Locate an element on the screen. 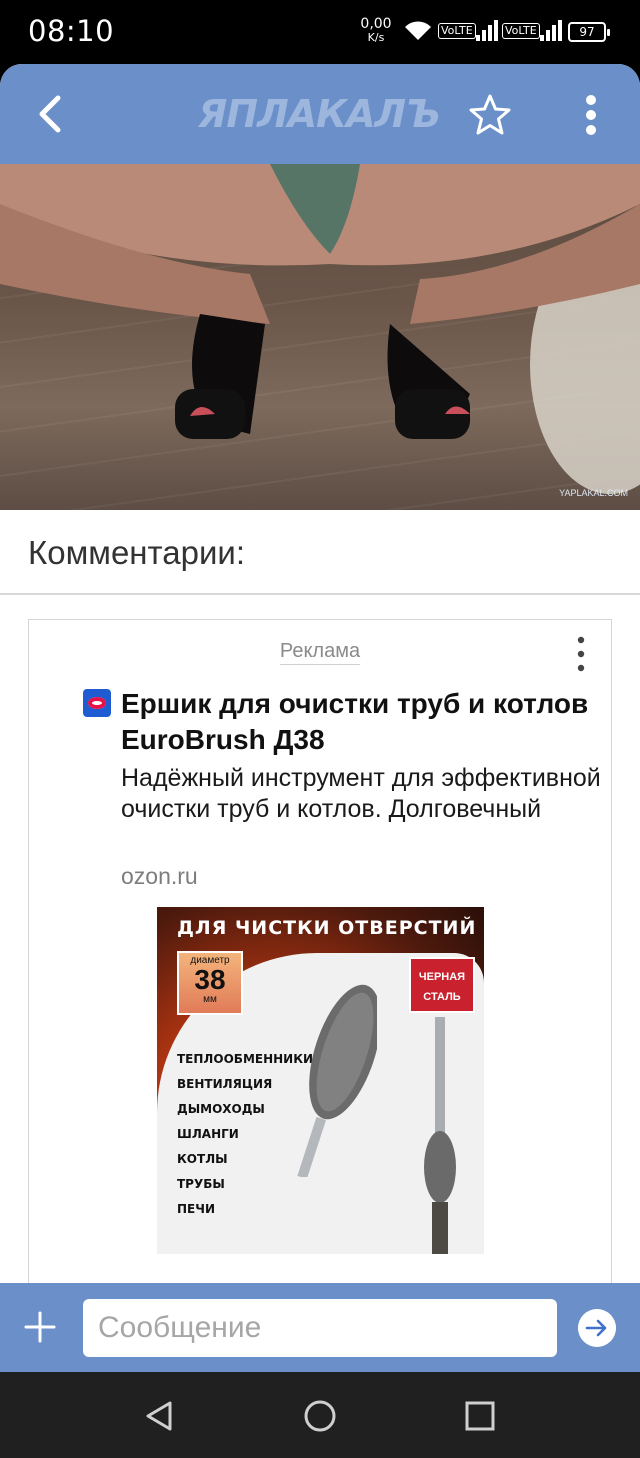  photo-watermark: YAPLAKAL.COM is located at coordinates (593, 493).